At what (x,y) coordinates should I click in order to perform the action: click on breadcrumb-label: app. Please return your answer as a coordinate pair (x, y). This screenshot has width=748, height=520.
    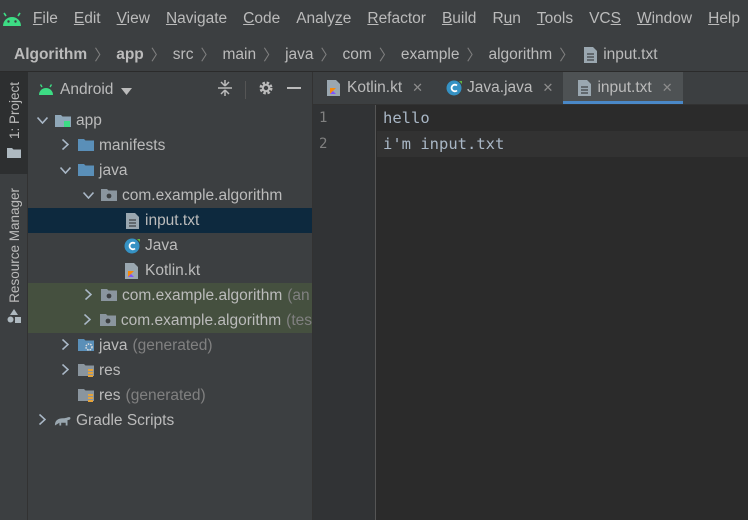
    Looking at the image, I should click on (130, 54).